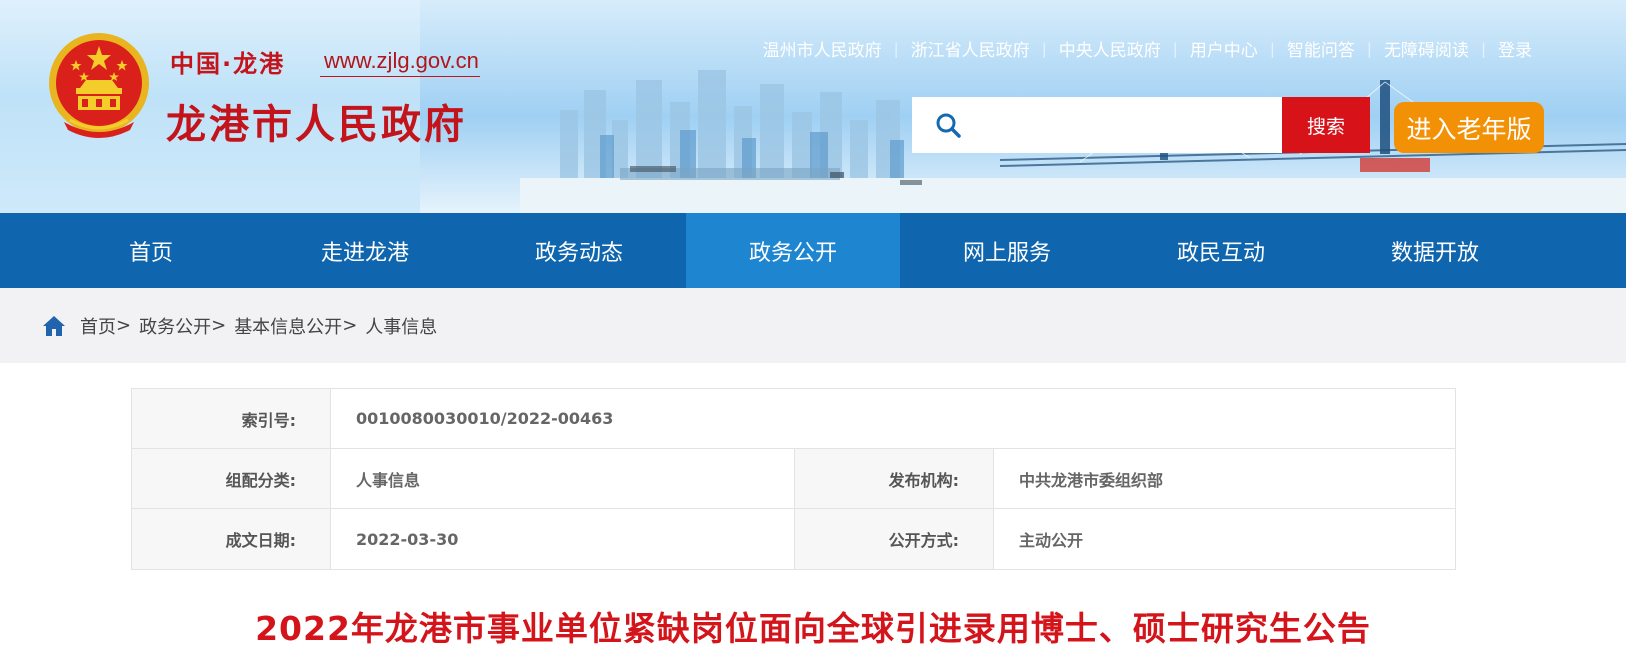 This screenshot has height=651, width=1626. What do you see at coordinates (813, 628) in the screenshot?
I see `article-title: 2022年龙港市事业单位紧缺岗位面向全球引进录用博士、硕士研究生公告` at bounding box center [813, 628].